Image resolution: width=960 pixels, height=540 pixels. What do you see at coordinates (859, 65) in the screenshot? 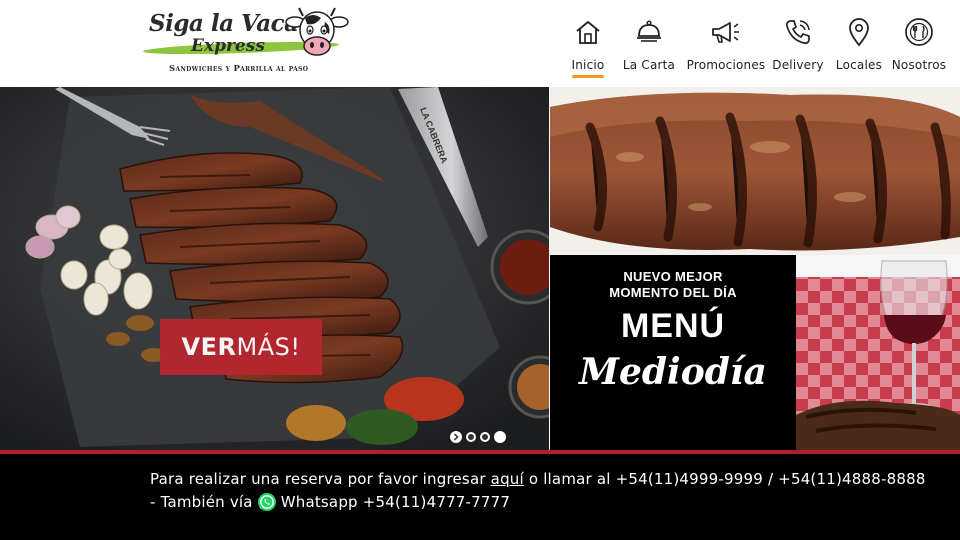
I see `nav-label-locales: Locales` at bounding box center [859, 65].